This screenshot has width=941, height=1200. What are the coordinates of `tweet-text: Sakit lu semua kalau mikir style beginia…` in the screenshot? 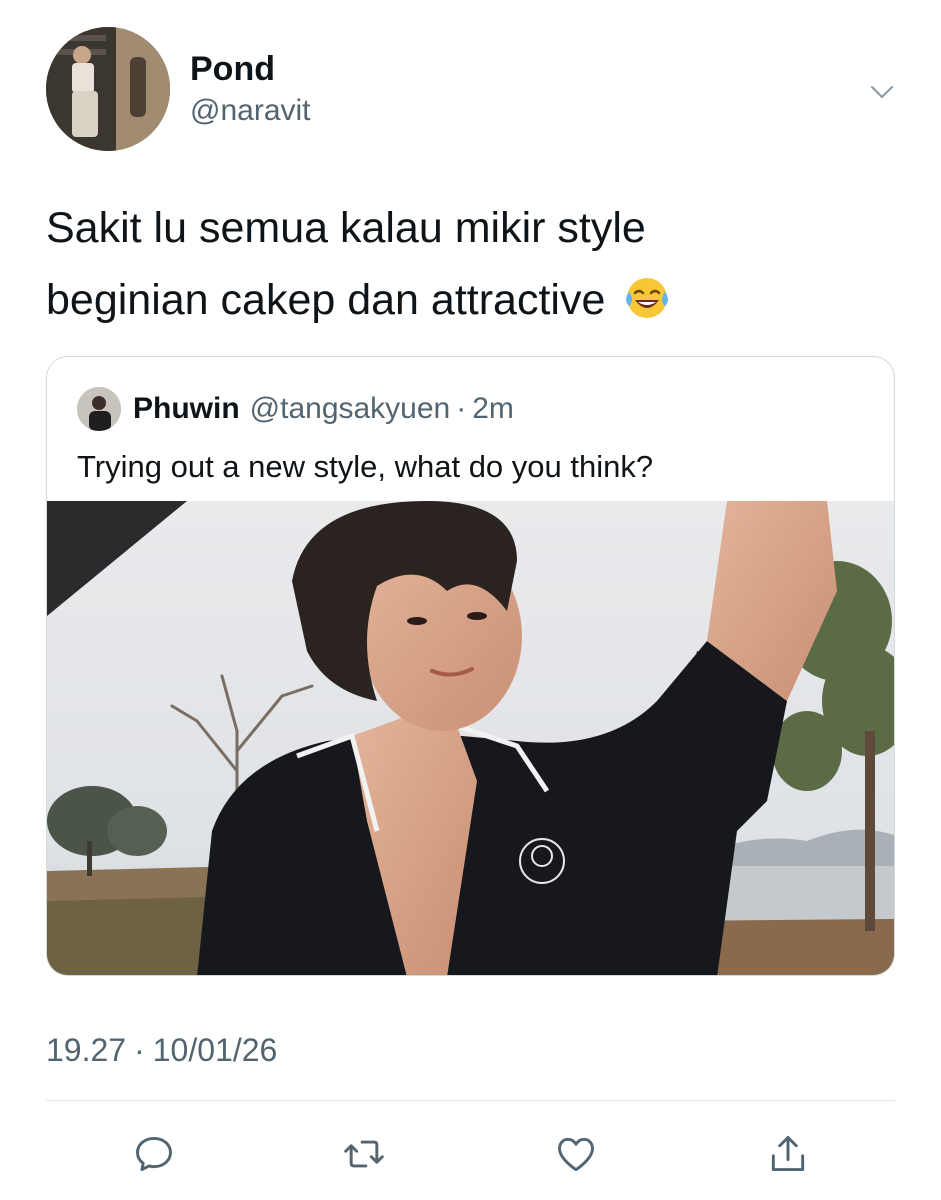 It's located at (476, 264).